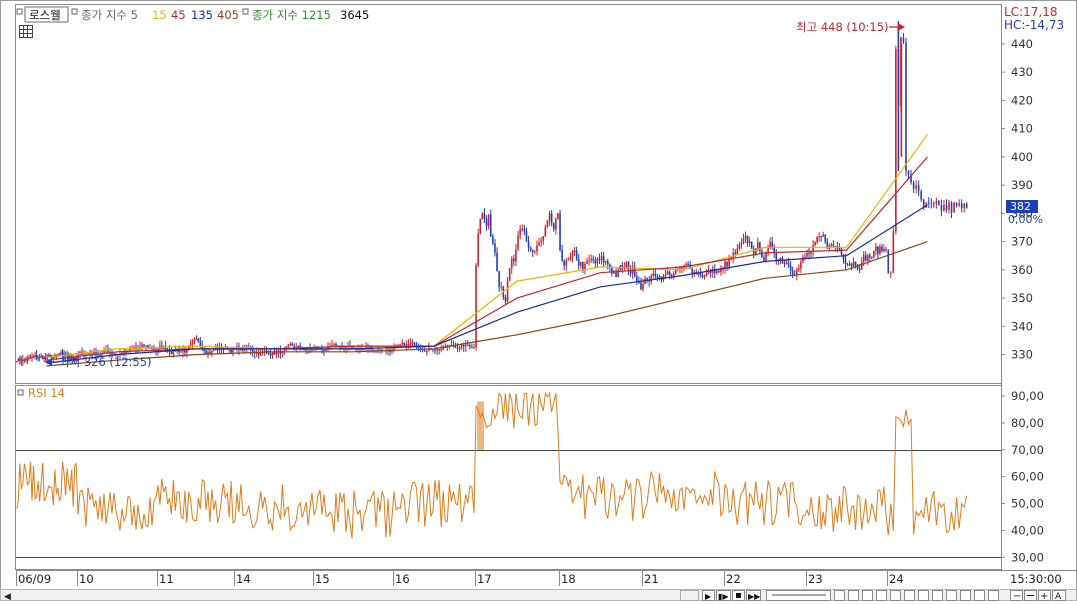  What do you see at coordinates (109, 15) in the screenshot?
I see `ma-label: 종가 지수 5` at bounding box center [109, 15].